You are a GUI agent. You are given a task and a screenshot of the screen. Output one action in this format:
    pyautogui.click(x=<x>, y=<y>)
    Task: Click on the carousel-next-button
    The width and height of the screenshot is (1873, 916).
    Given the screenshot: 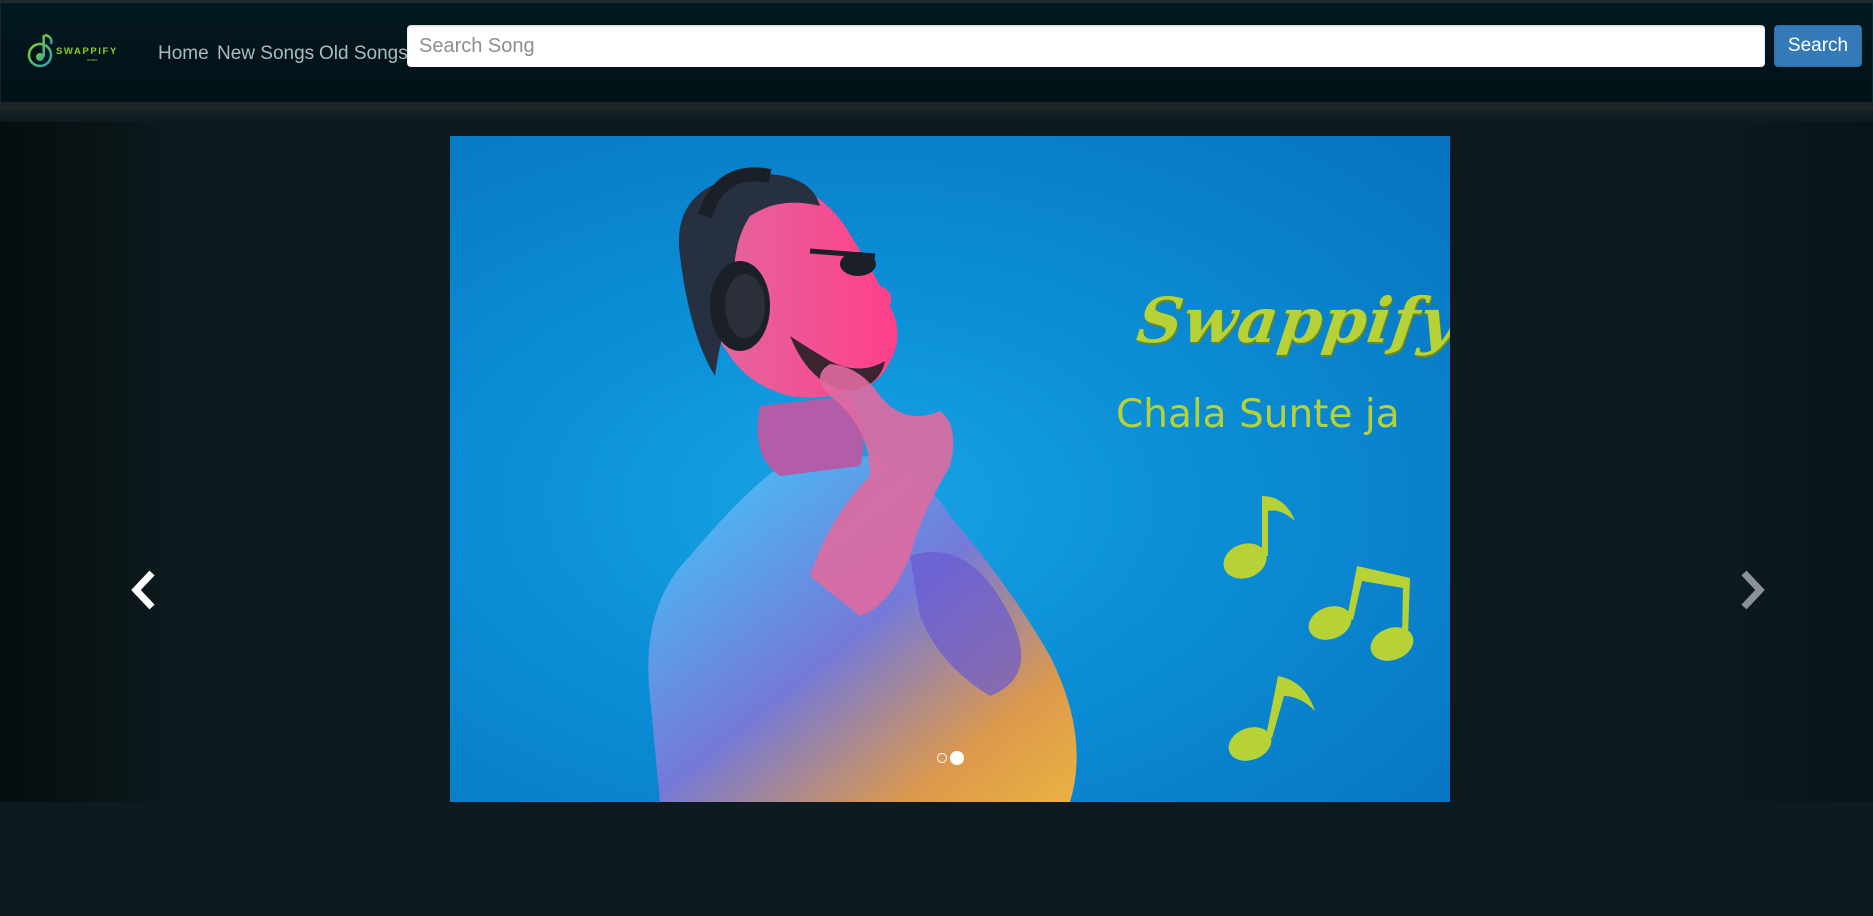 What is the action you would take?
    pyautogui.click(x=1753, y=590)
    